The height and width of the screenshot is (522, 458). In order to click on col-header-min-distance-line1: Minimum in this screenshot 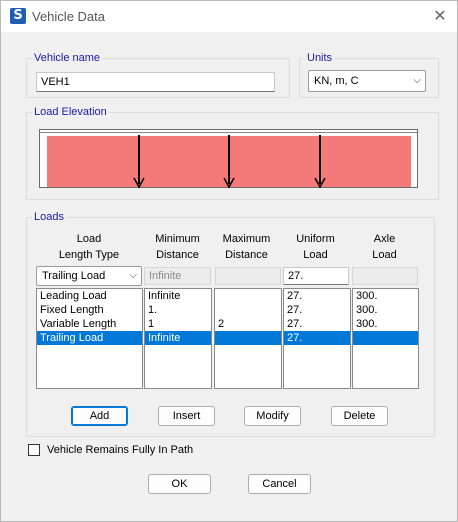, I will do `click(177, 239)`.